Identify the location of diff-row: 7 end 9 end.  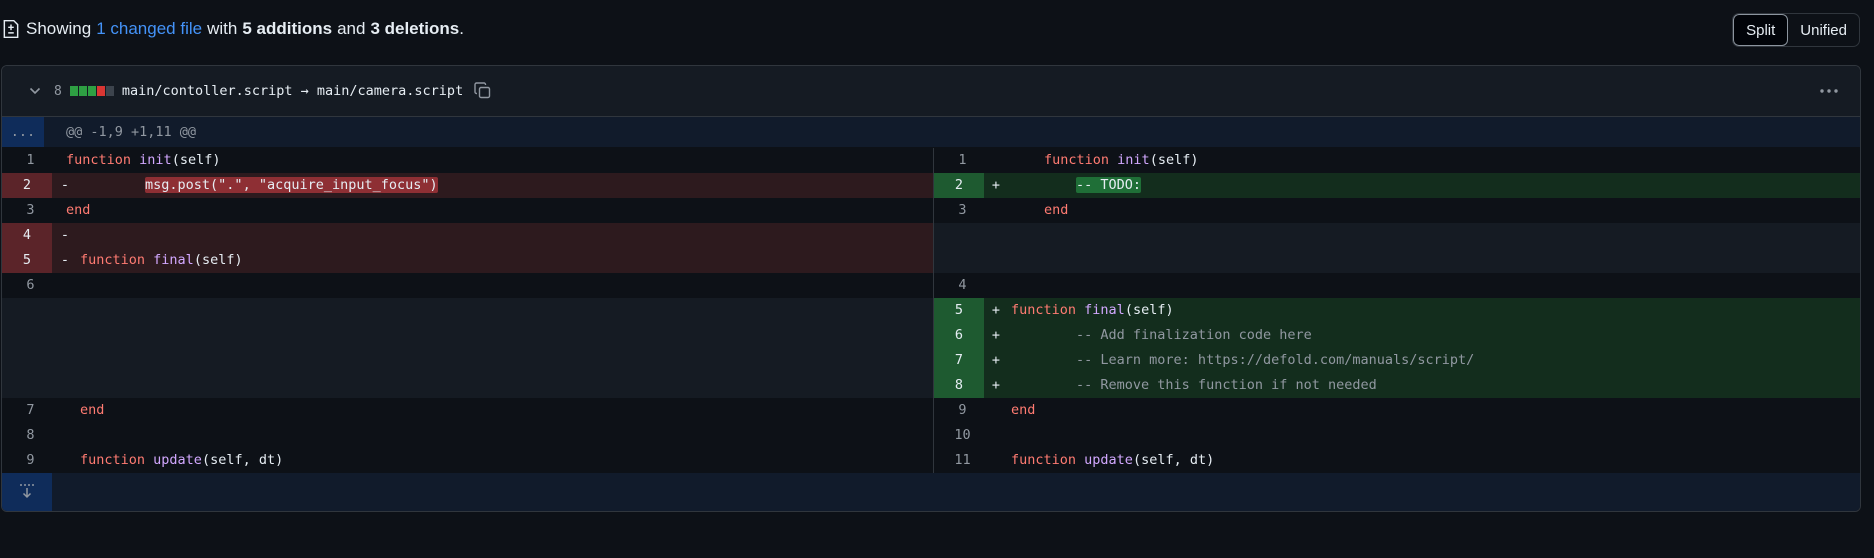
(931, 410).